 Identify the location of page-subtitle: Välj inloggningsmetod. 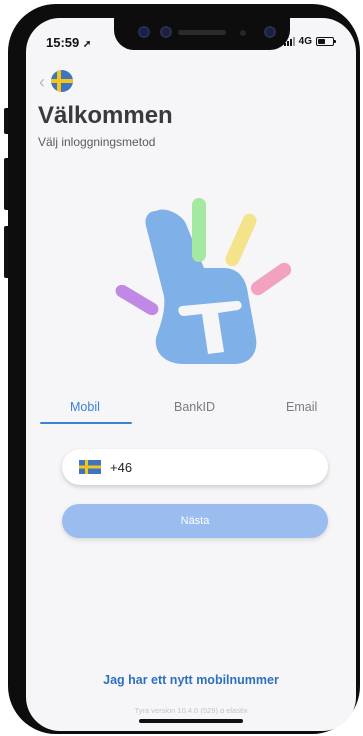
(97, 142).